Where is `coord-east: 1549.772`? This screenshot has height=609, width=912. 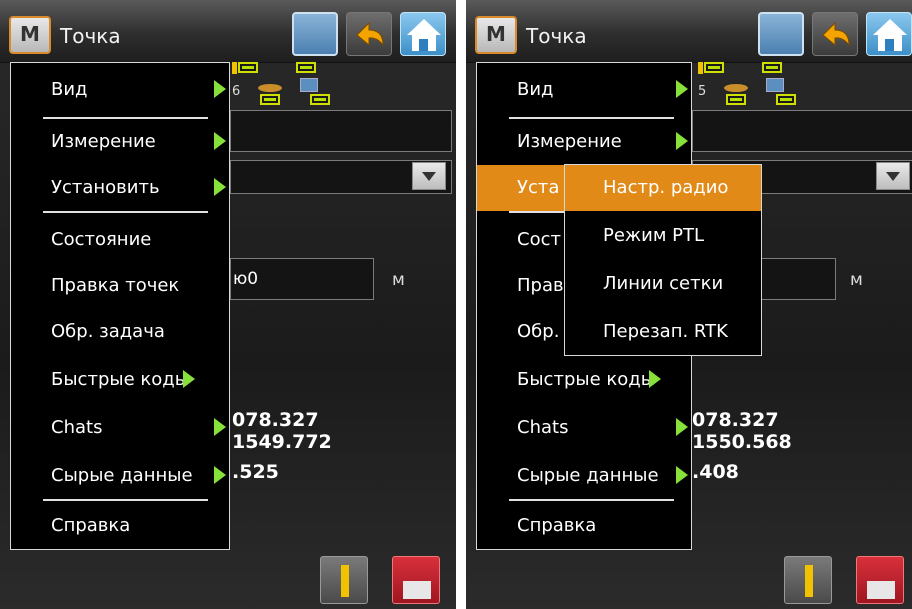
coord-east: 1549.772 is located at coordinates (282, 442).